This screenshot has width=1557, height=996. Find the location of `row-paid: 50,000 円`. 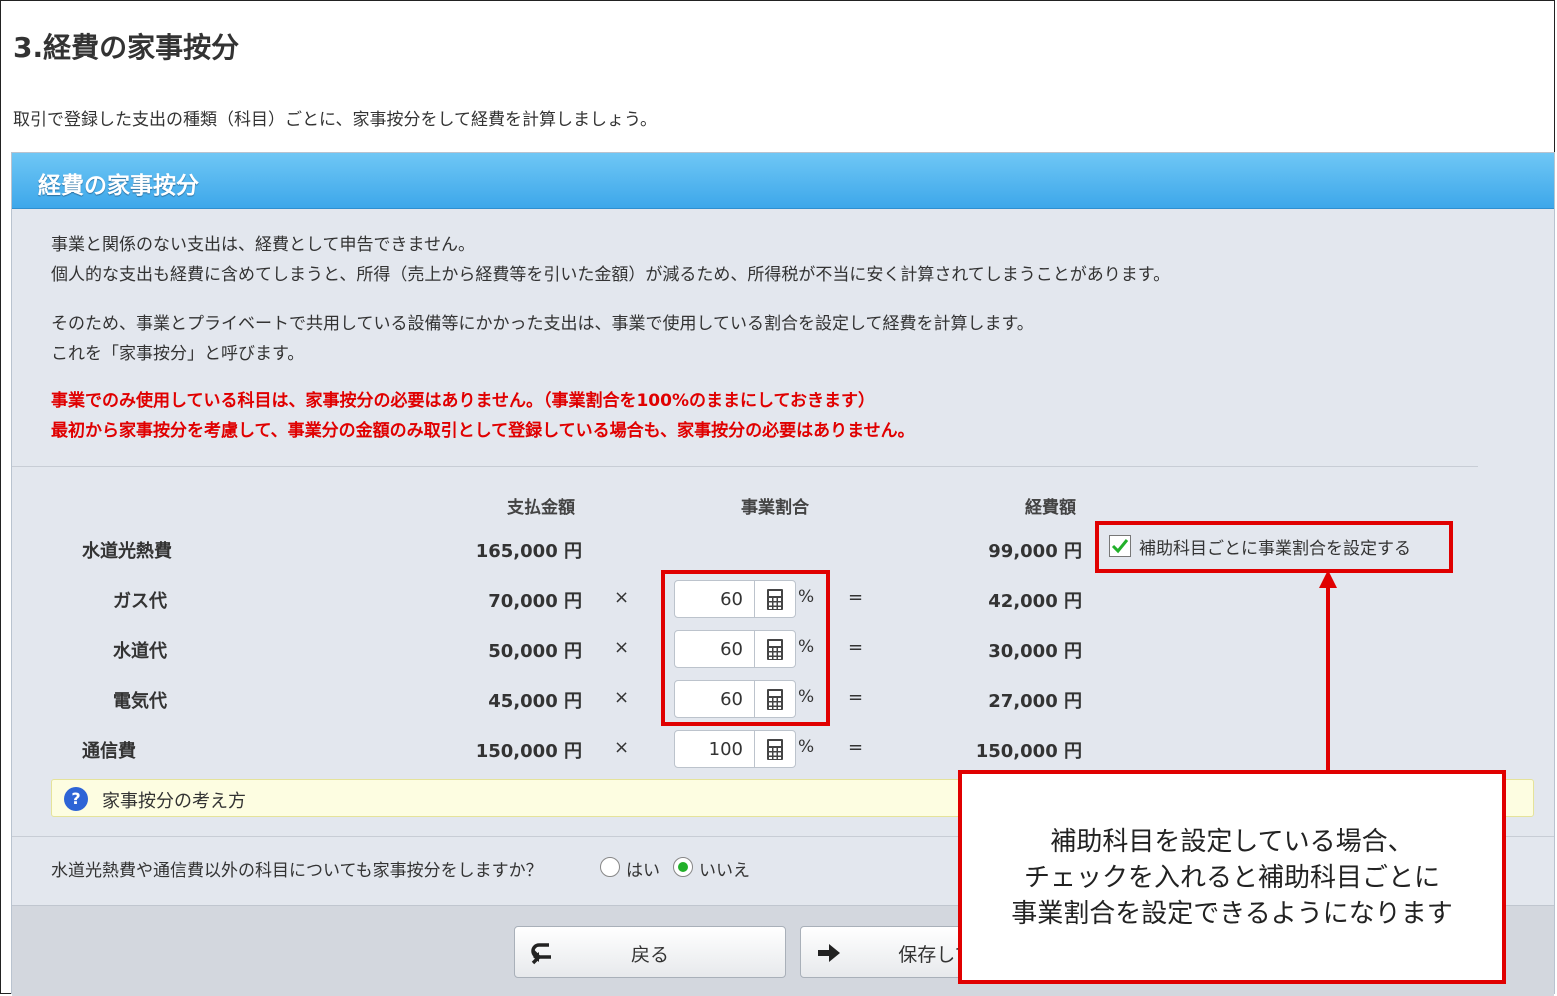

row-paid: 50,000 円 is located at coordinates (535, 651).